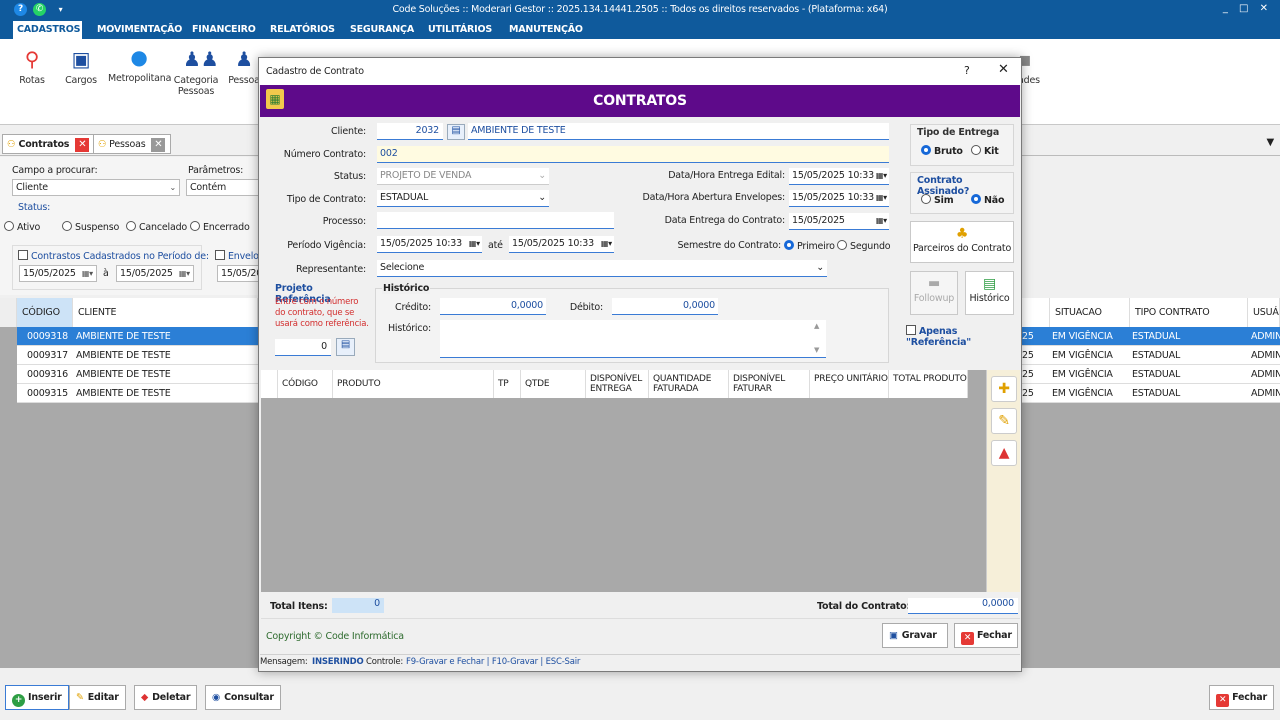 This screenshot has height=720, width=1280. Describe the element at coordinates (561, 244) in the screenshot. I see `vigencia-to-input: 15/05/2025 10:33 ▦▾` at that location.